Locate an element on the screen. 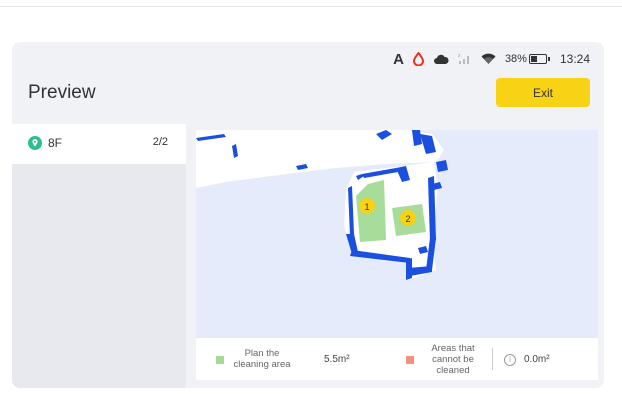 This screenshot has width=622, height=418. room-marker-2: 2 is located at coordinates (408, 218).